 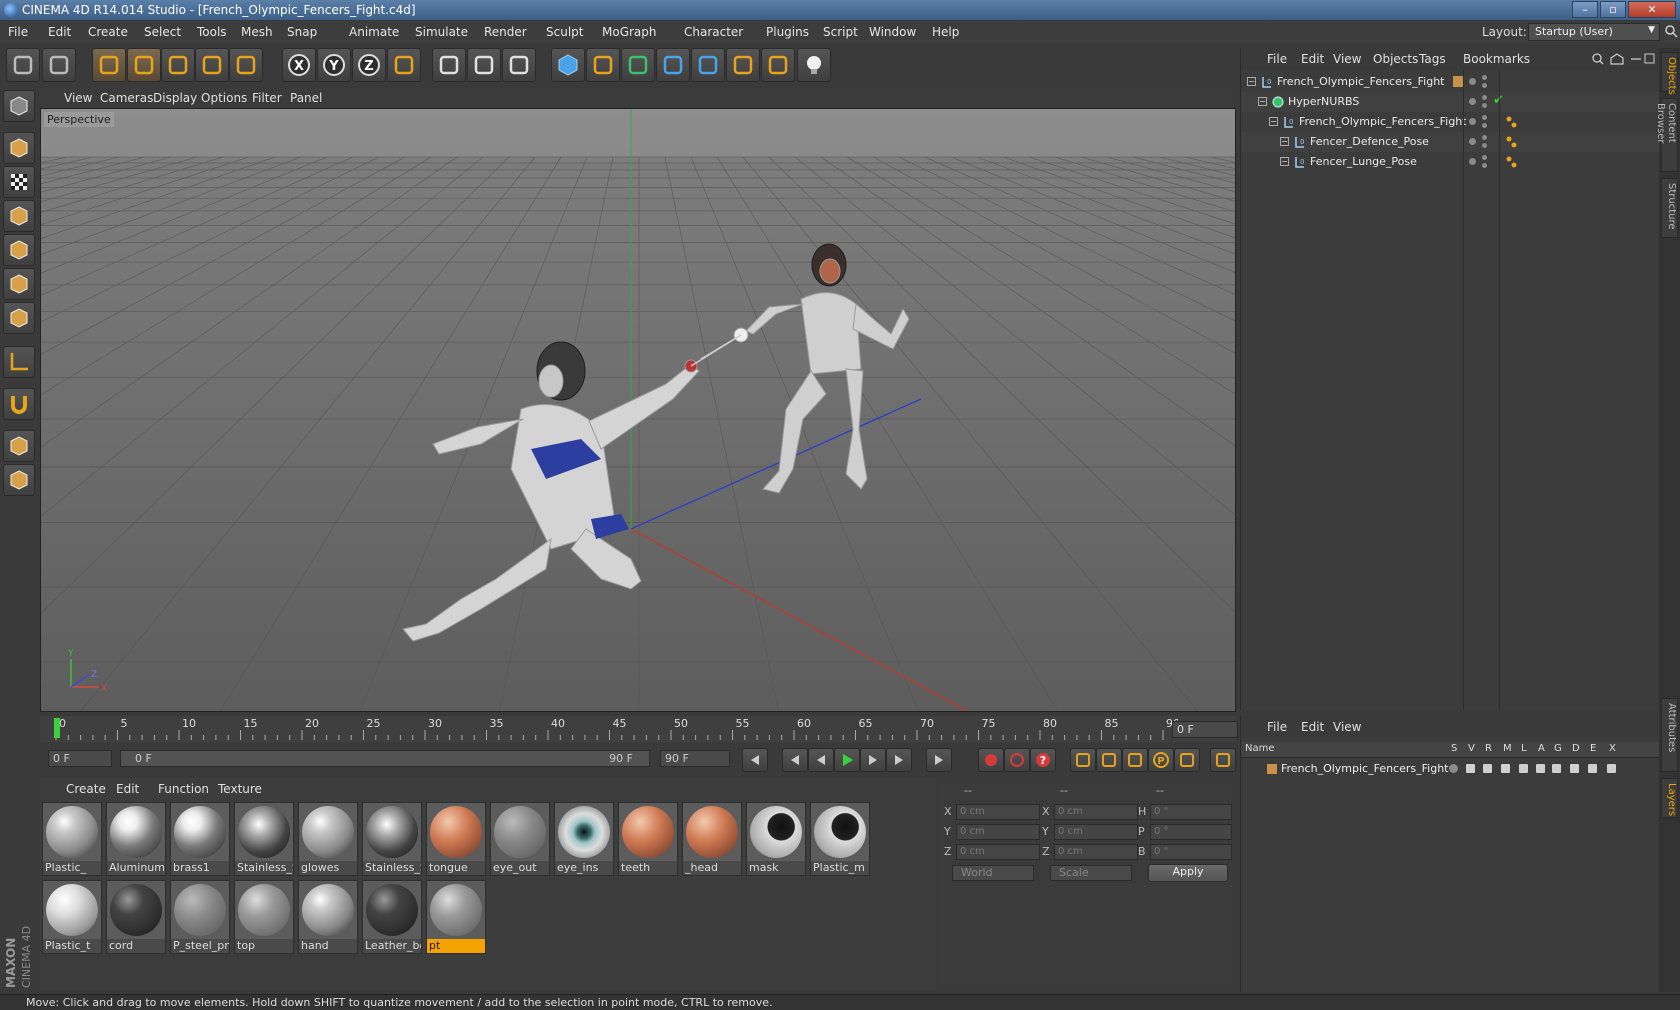 I want to click on current-frame-field: 0 F, so click(x=1205, y=729).